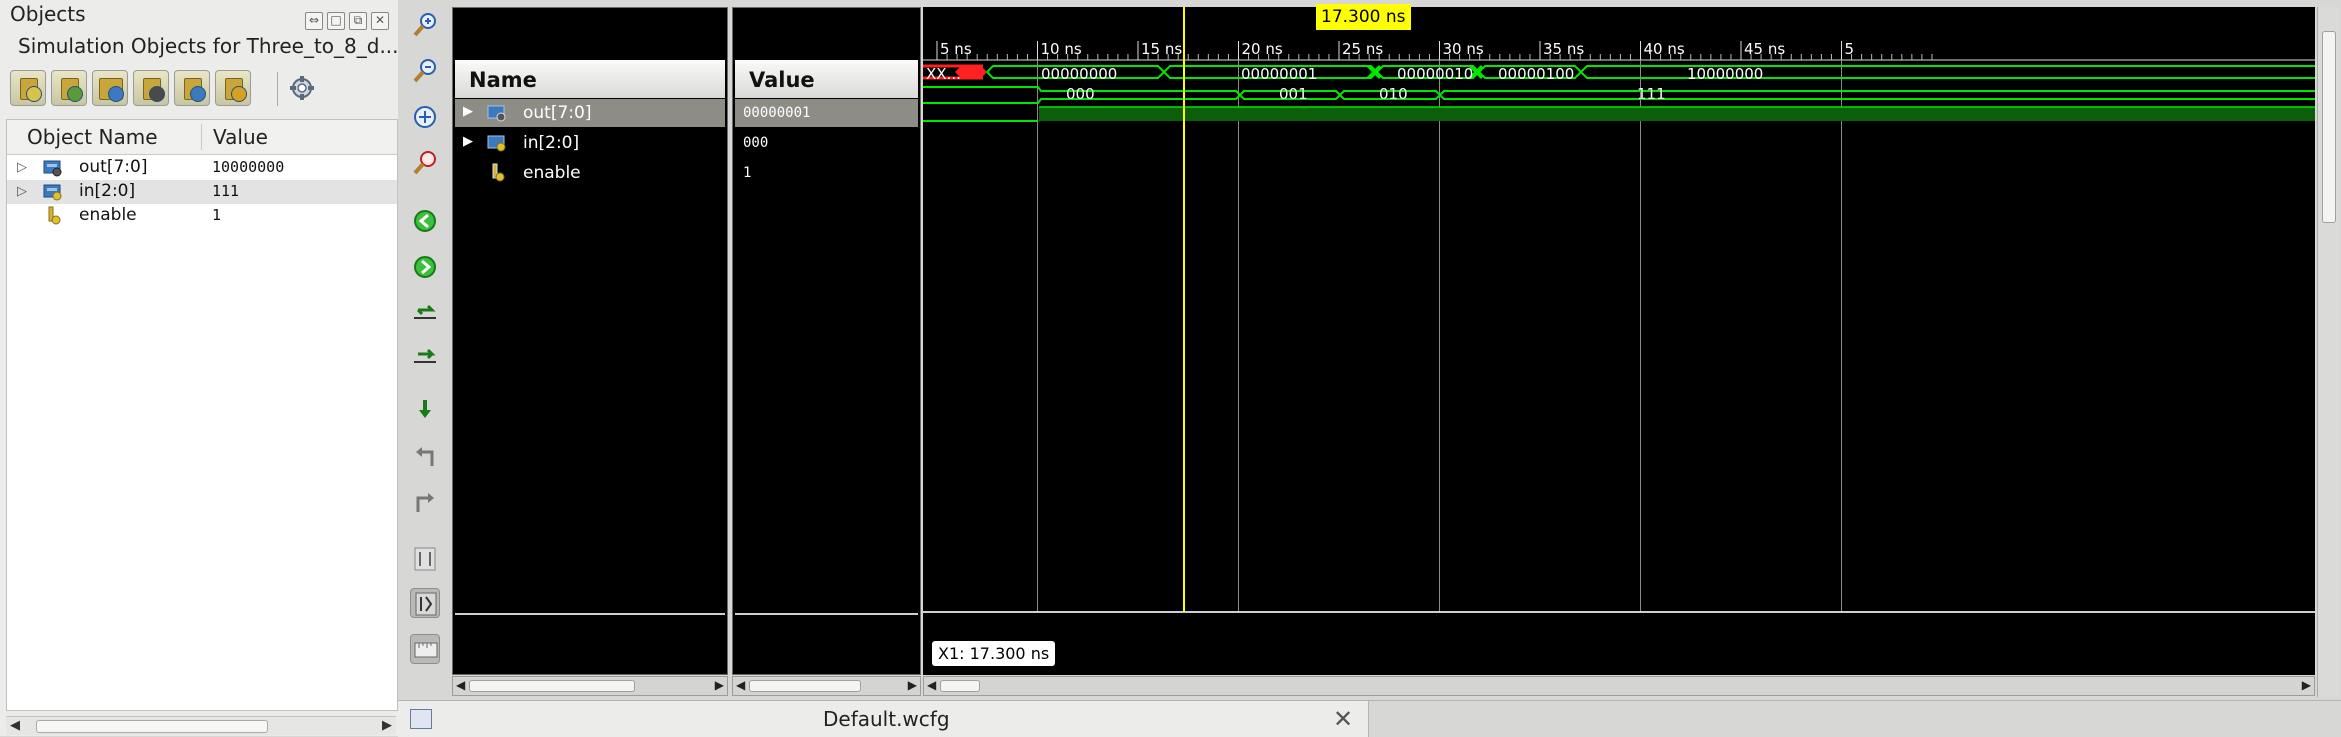  Describe the element at coordinates (336, 21) in the screenshot. I see `minimize-icon: □` at that location.